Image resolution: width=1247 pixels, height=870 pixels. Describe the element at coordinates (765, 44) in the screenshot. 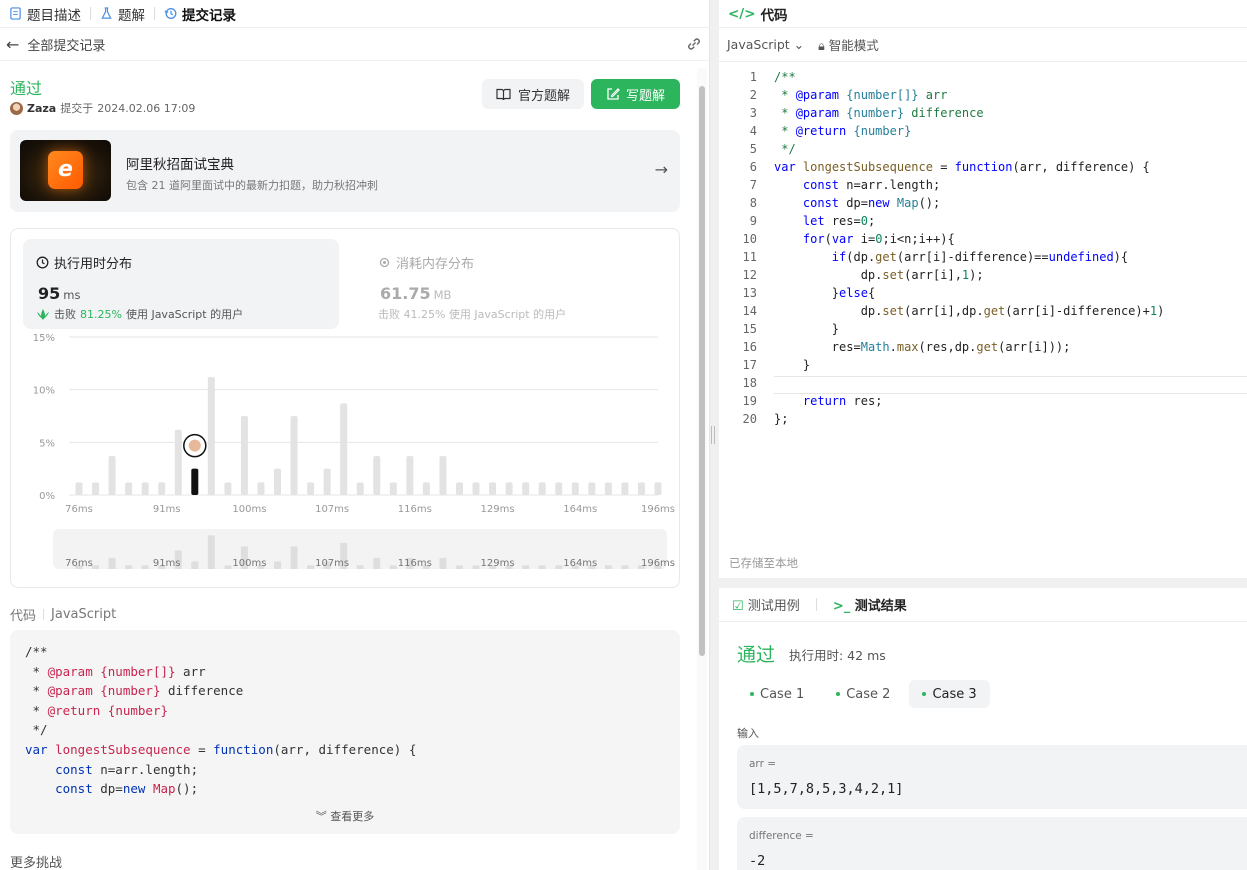

I see `language-select: JavaScript ⌄` at that location.